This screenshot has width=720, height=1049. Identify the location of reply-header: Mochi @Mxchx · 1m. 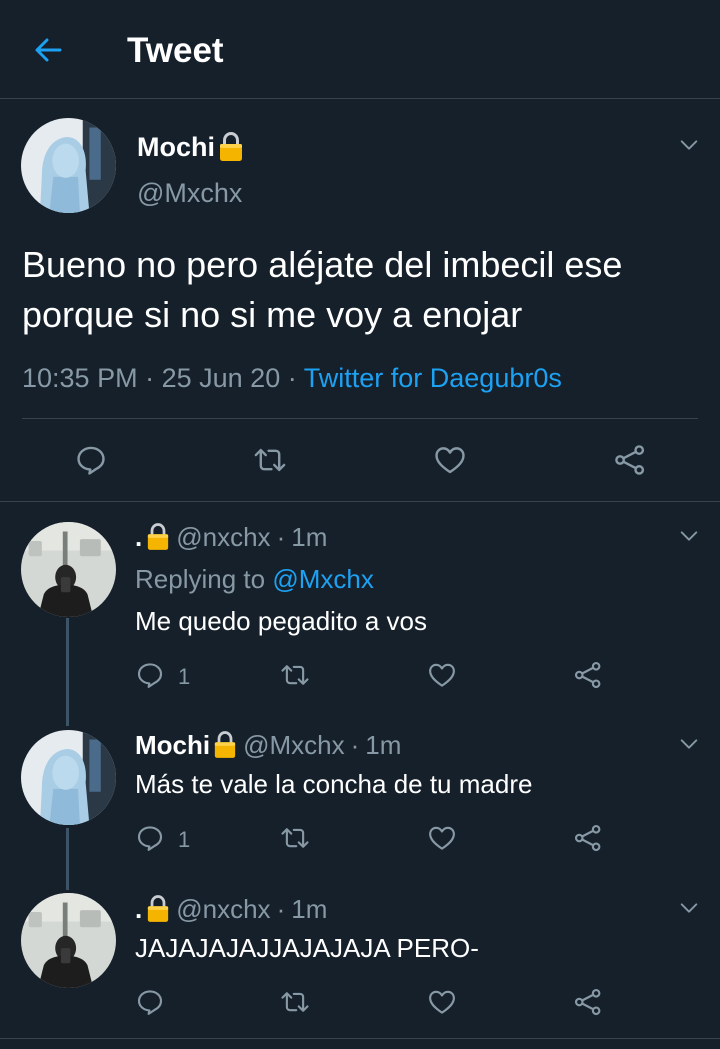
(268, 745).